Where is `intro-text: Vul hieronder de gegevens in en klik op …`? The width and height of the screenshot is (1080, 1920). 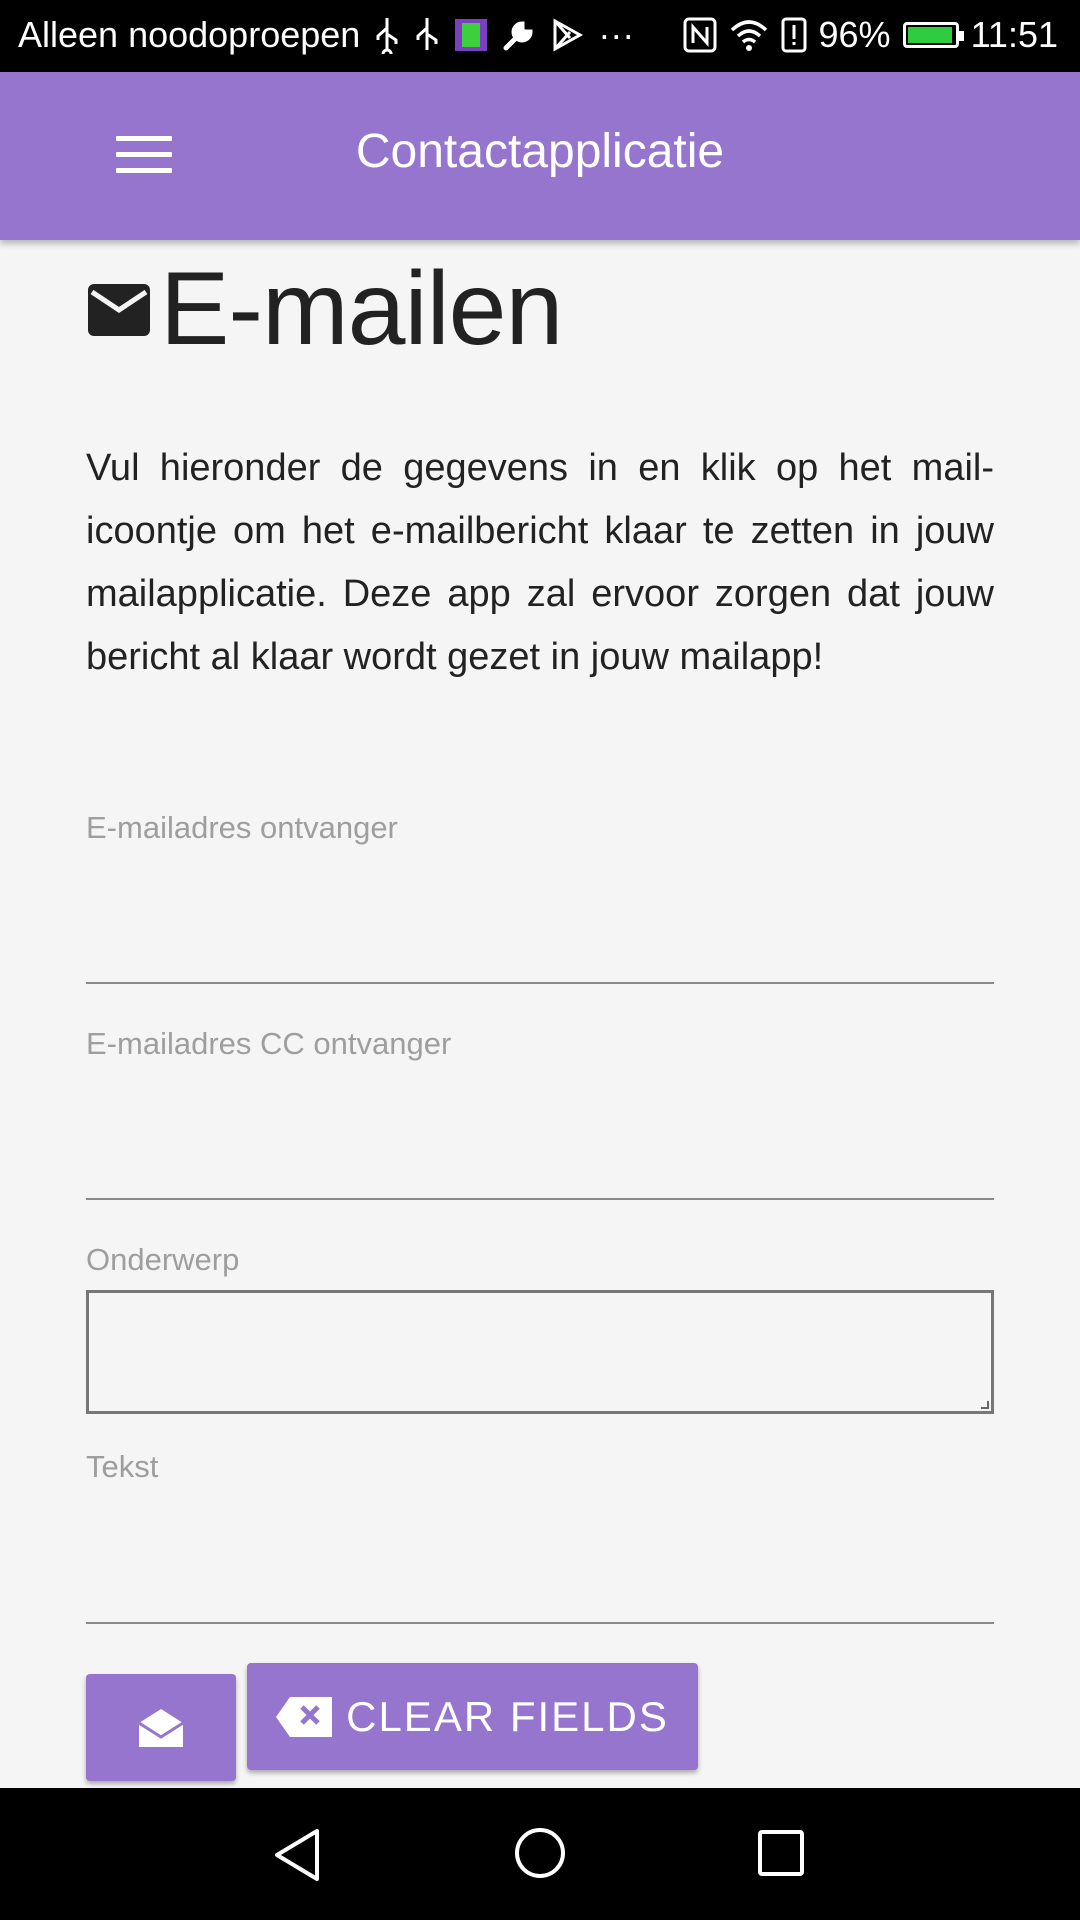 intro-text: Vul hieronder de gegevens in en klik op … is located at coordinates (540, 562).